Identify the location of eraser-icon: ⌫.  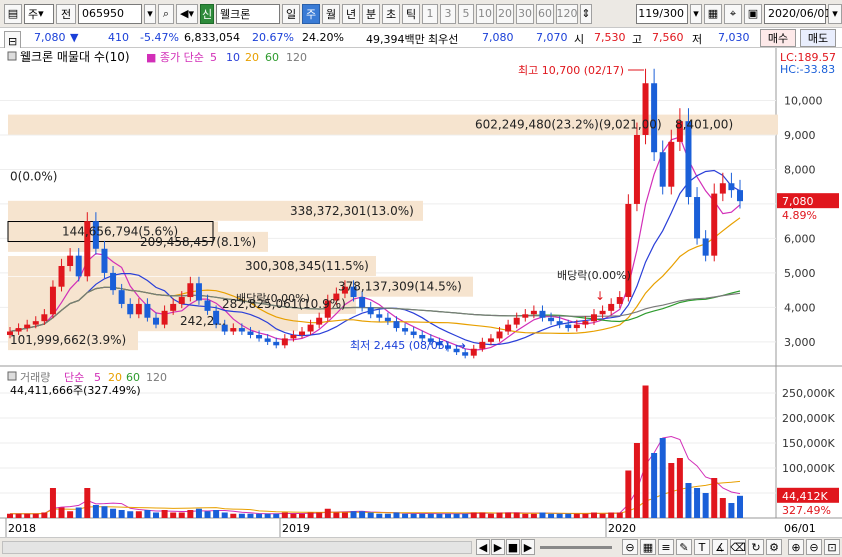
(738, 547).